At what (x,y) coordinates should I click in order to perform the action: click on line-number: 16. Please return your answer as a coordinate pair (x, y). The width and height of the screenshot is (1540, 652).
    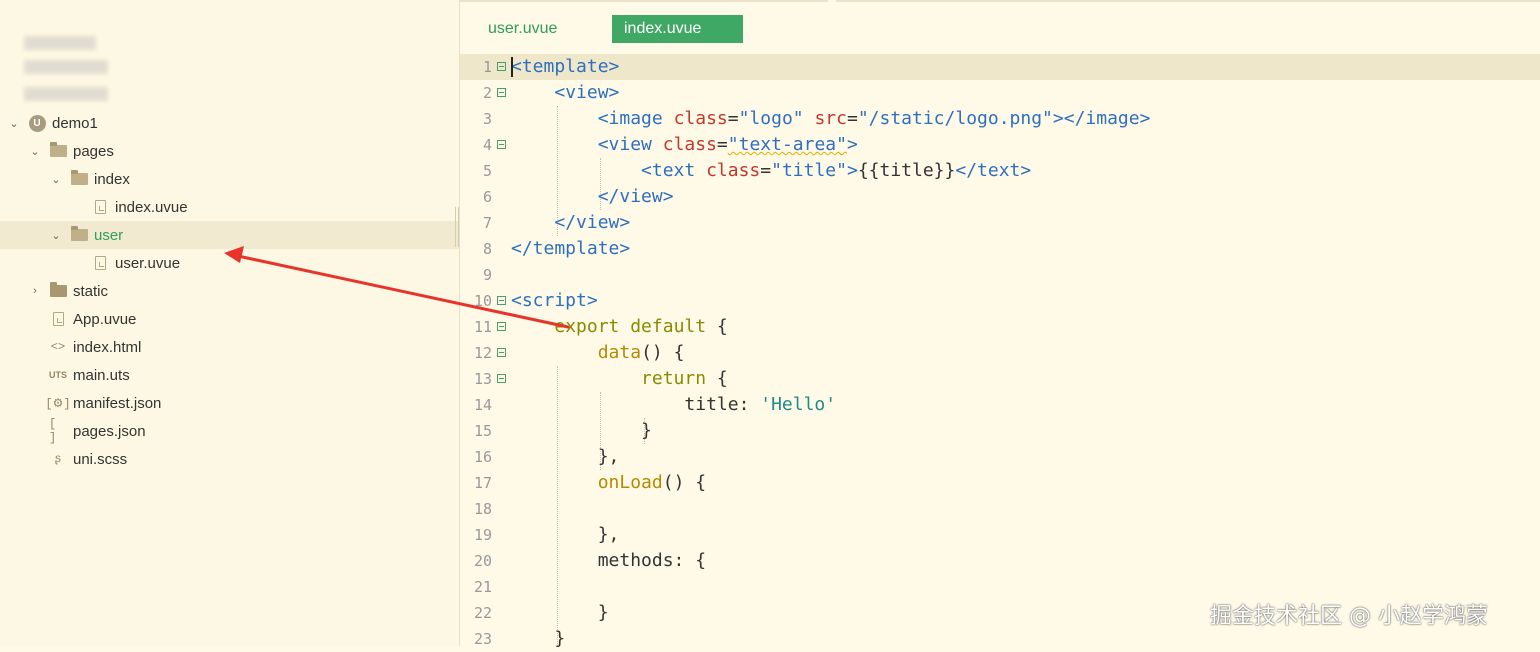
    Looking at the image, I should click on (482, 457).